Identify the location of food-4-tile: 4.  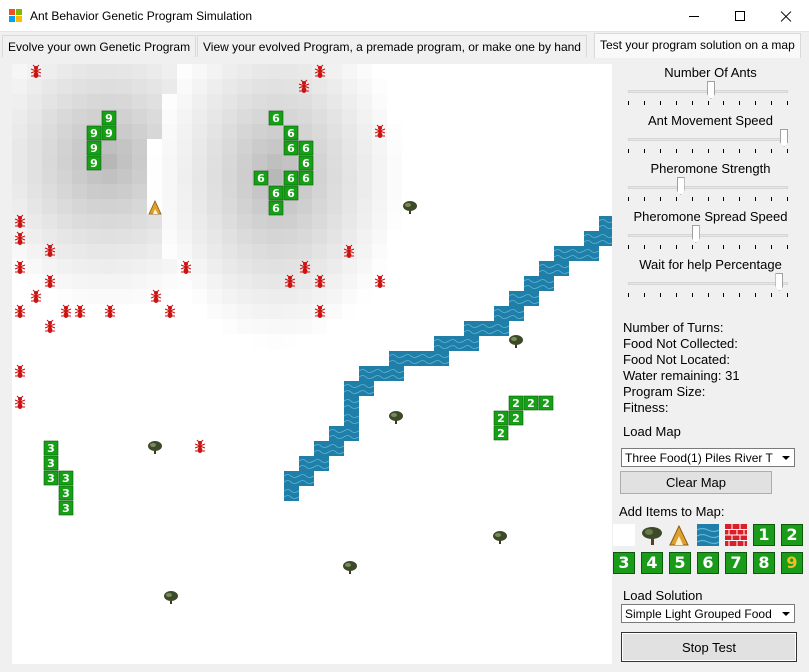
(652, 563).